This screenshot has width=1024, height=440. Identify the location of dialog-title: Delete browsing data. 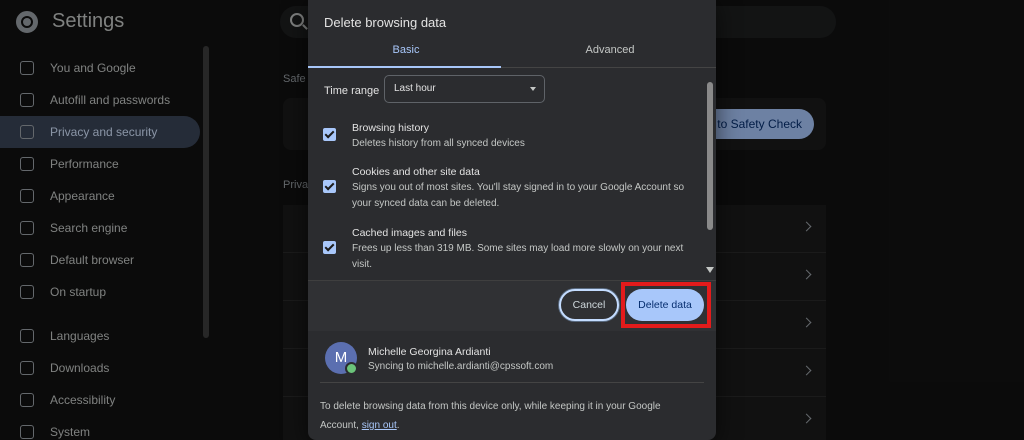
(385, 22).